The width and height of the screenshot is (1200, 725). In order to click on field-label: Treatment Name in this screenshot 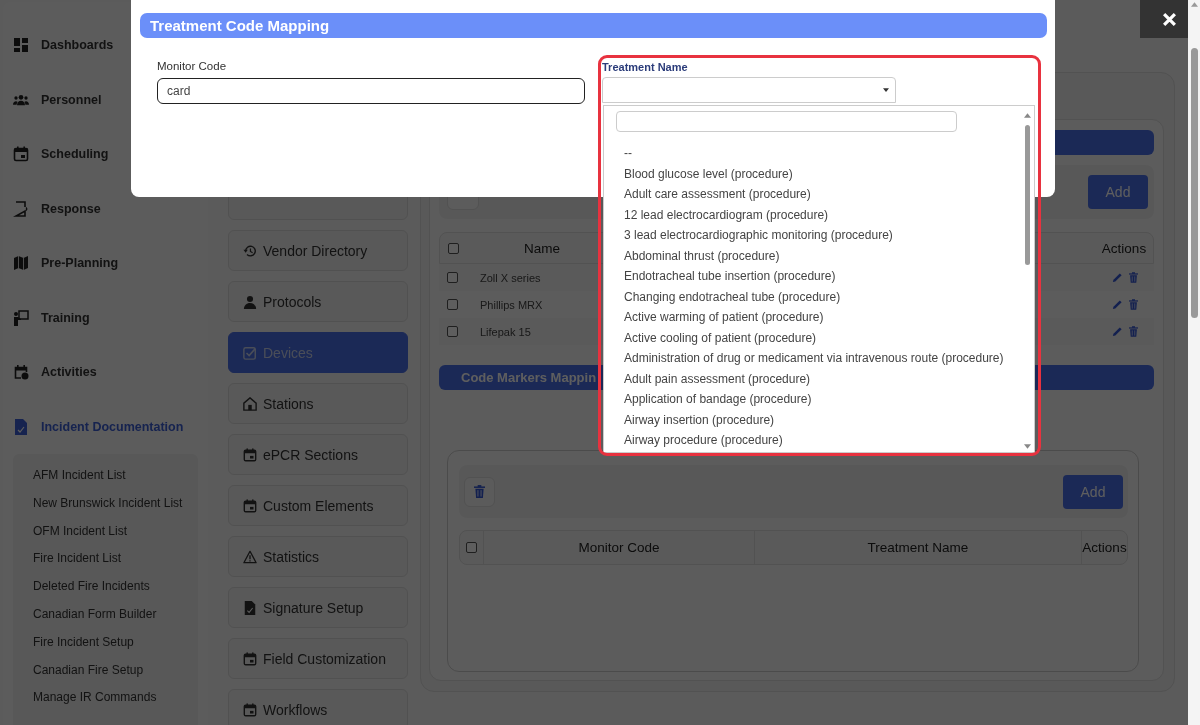, I will do `click(645, 68)`.